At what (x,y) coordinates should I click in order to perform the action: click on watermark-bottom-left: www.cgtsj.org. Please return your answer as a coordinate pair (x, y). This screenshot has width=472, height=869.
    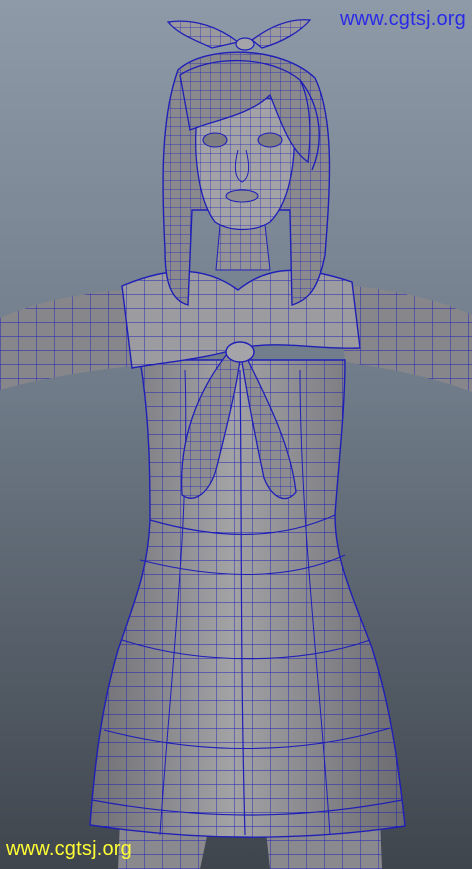
    Looking at the image, I should click on (69, 849).